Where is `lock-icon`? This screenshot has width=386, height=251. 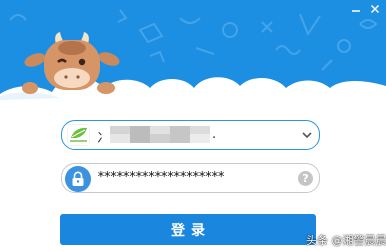 lock-icon is located at coordinates (78, 178).